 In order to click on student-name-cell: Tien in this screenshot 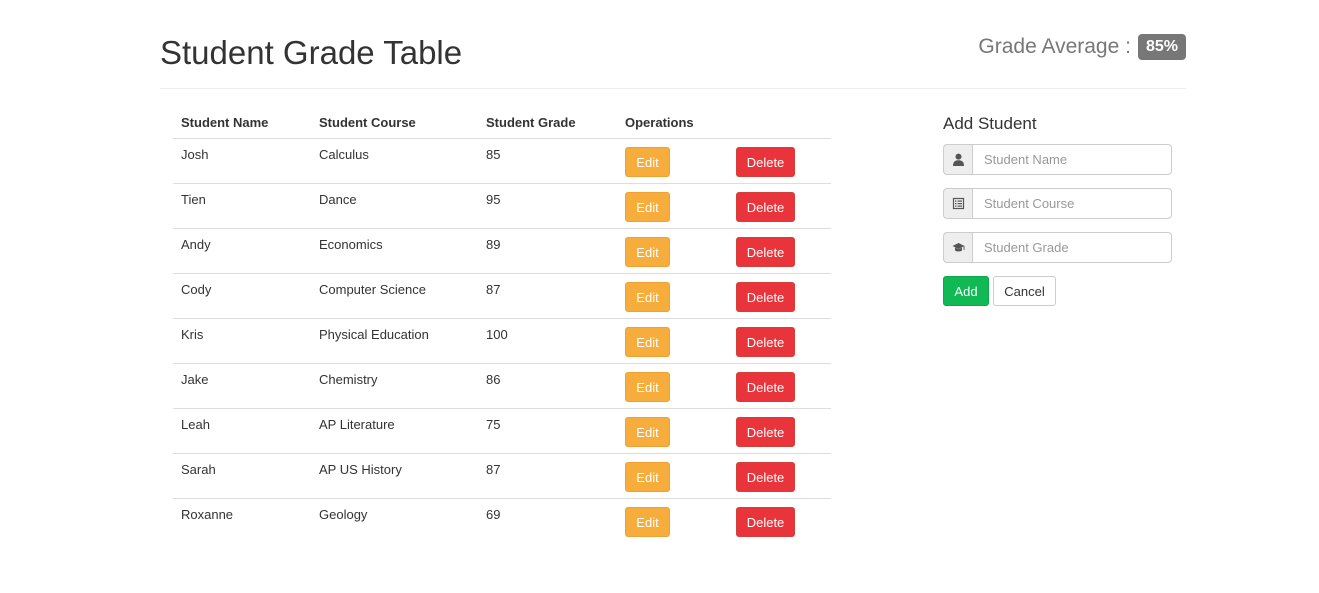, I will do `click(242, 206)`.